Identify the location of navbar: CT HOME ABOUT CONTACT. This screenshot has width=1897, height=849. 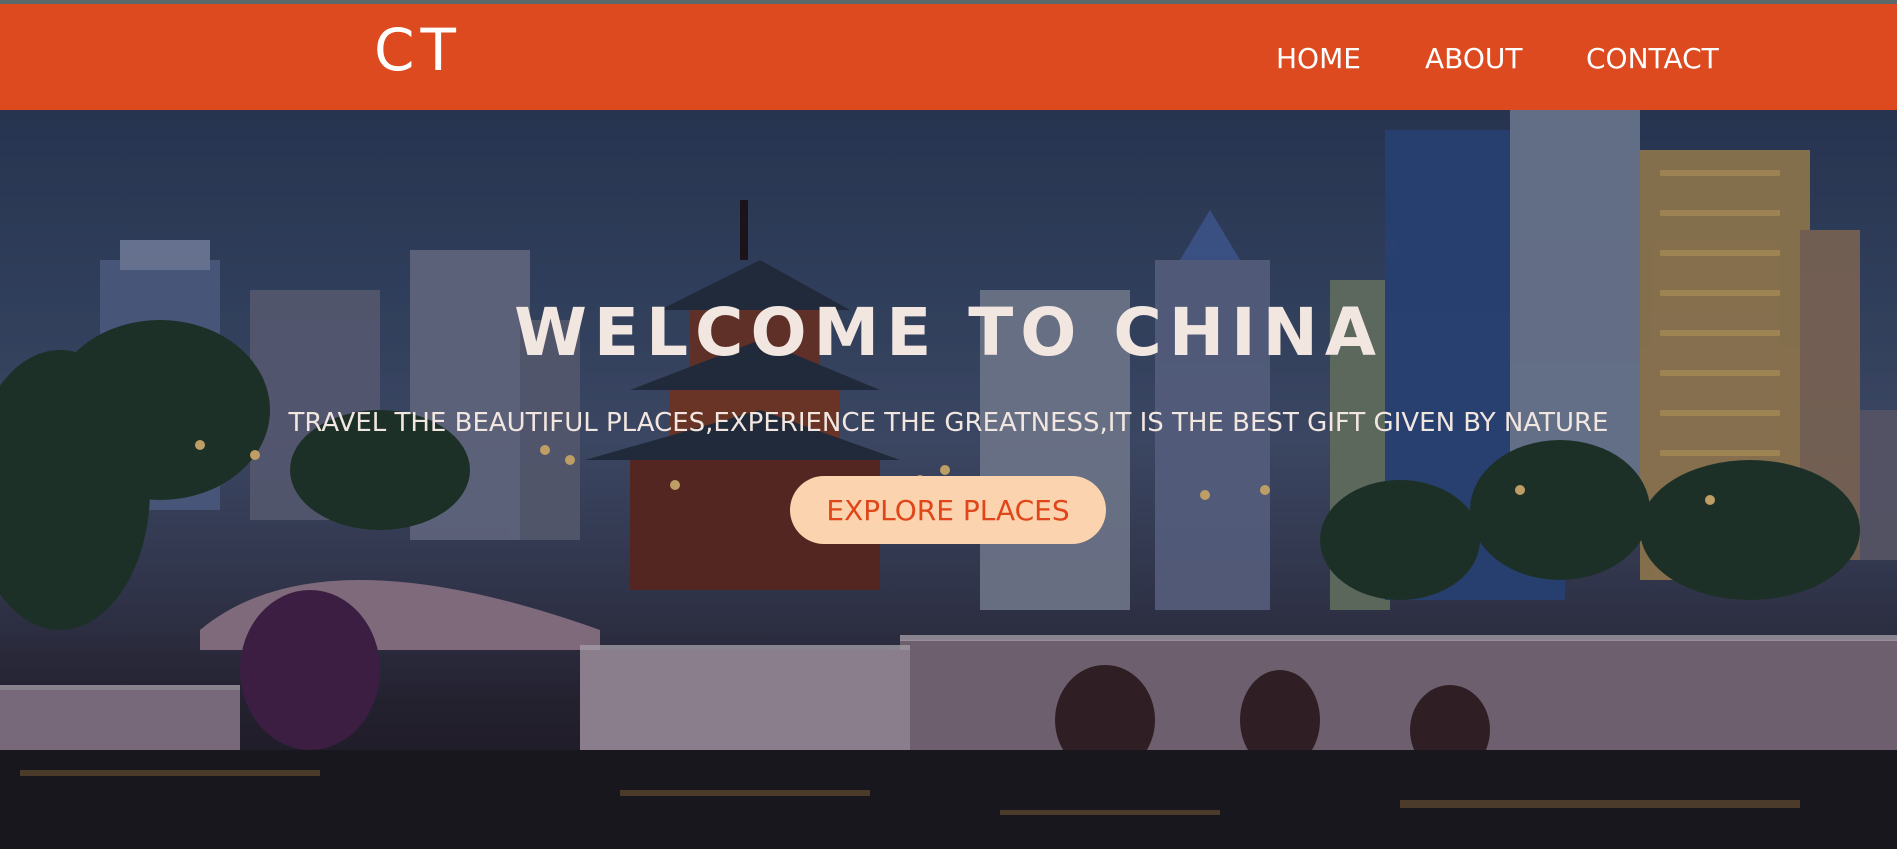
(948, 57).